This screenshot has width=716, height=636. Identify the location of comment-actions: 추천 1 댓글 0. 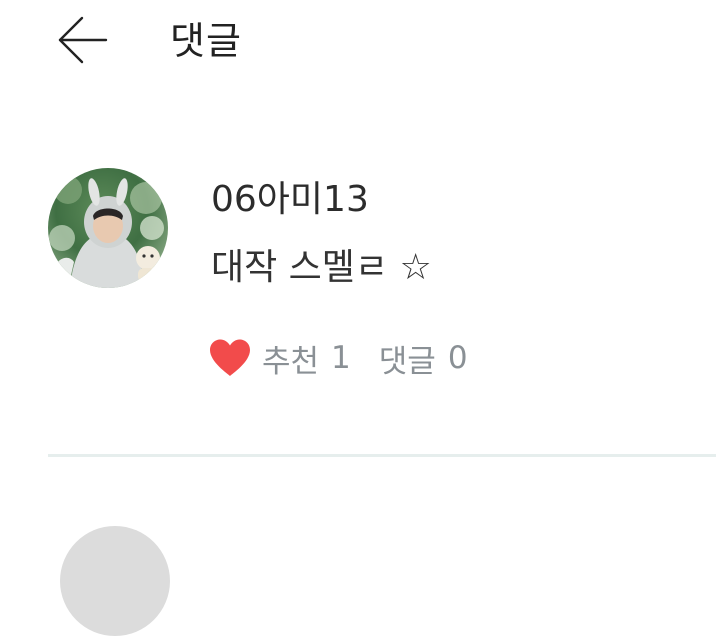
(338, 358).